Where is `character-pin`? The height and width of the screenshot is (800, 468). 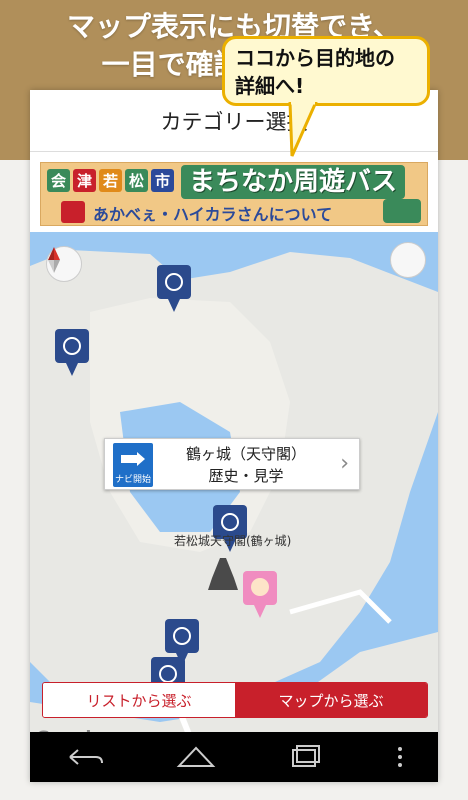
character-pin is located at coordinates (260, 595).